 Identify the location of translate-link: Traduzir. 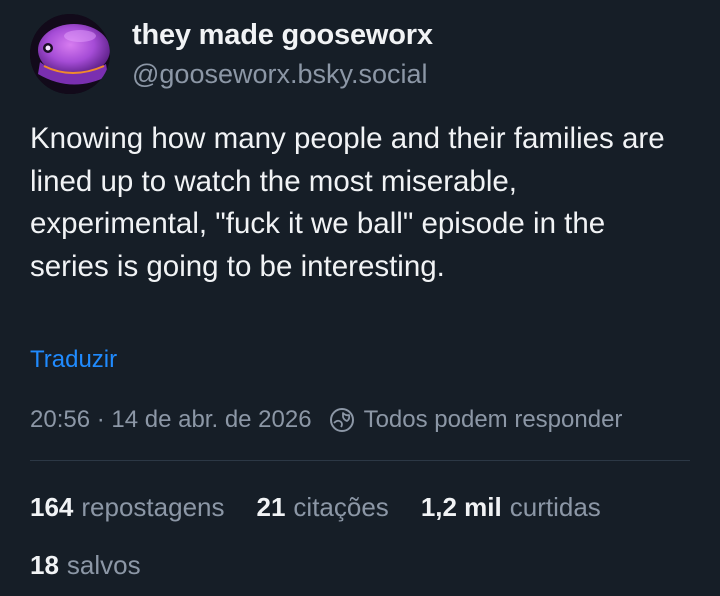
(73, 360).